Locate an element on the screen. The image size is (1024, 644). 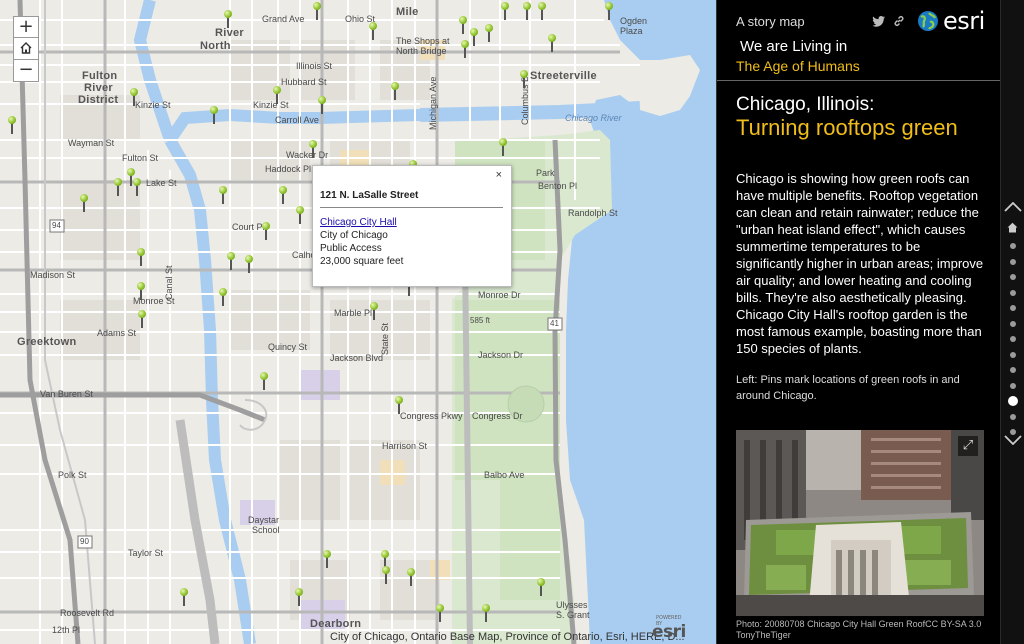
label-hwy-94: 94 is located at coordinates (56, 225).